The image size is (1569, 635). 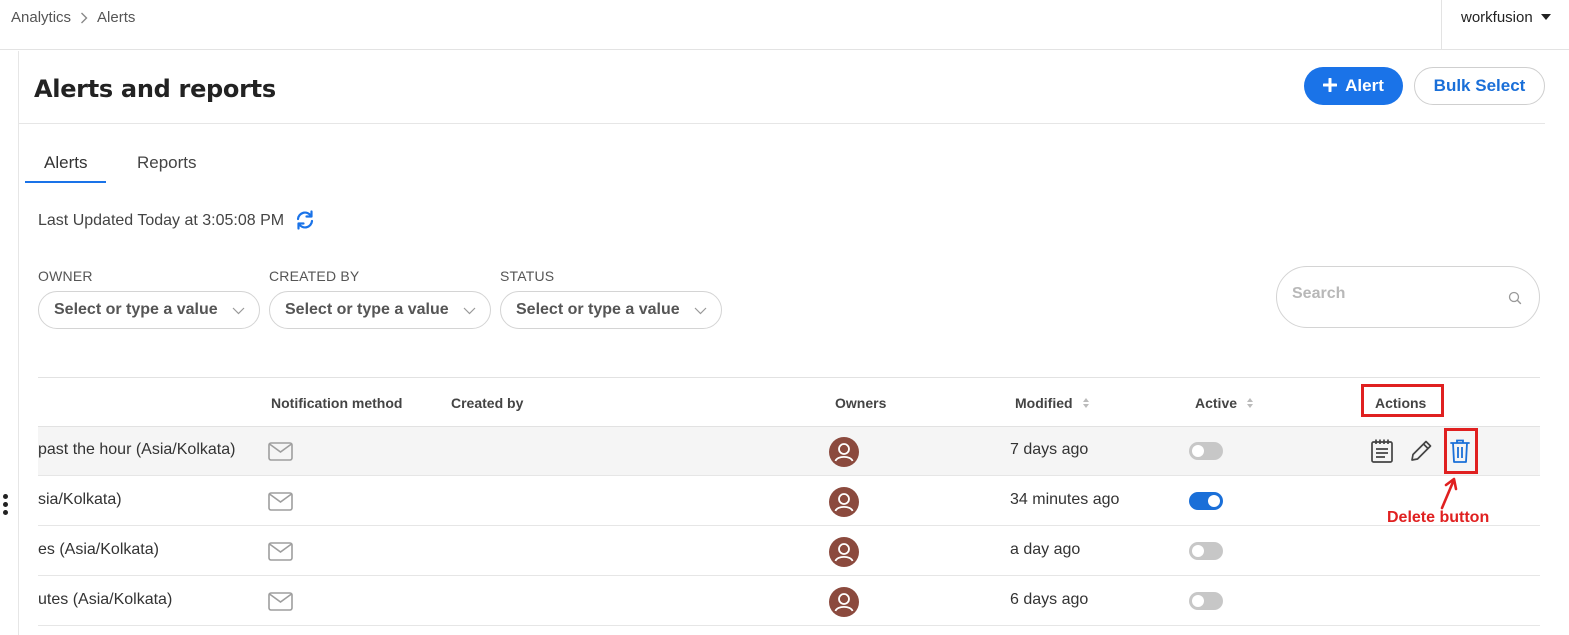 What do you see at coordinates (1382, 451) in the screenshot?
I see `view-log-icon` at bounding box center [1382, 451].